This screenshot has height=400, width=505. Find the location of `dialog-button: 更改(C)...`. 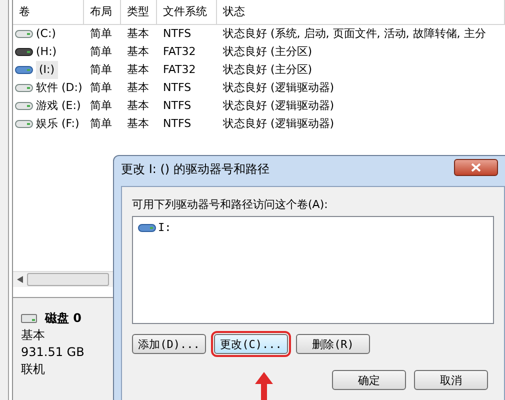

dialog-button: 更改(C)... is located at coordinates (251, 344).